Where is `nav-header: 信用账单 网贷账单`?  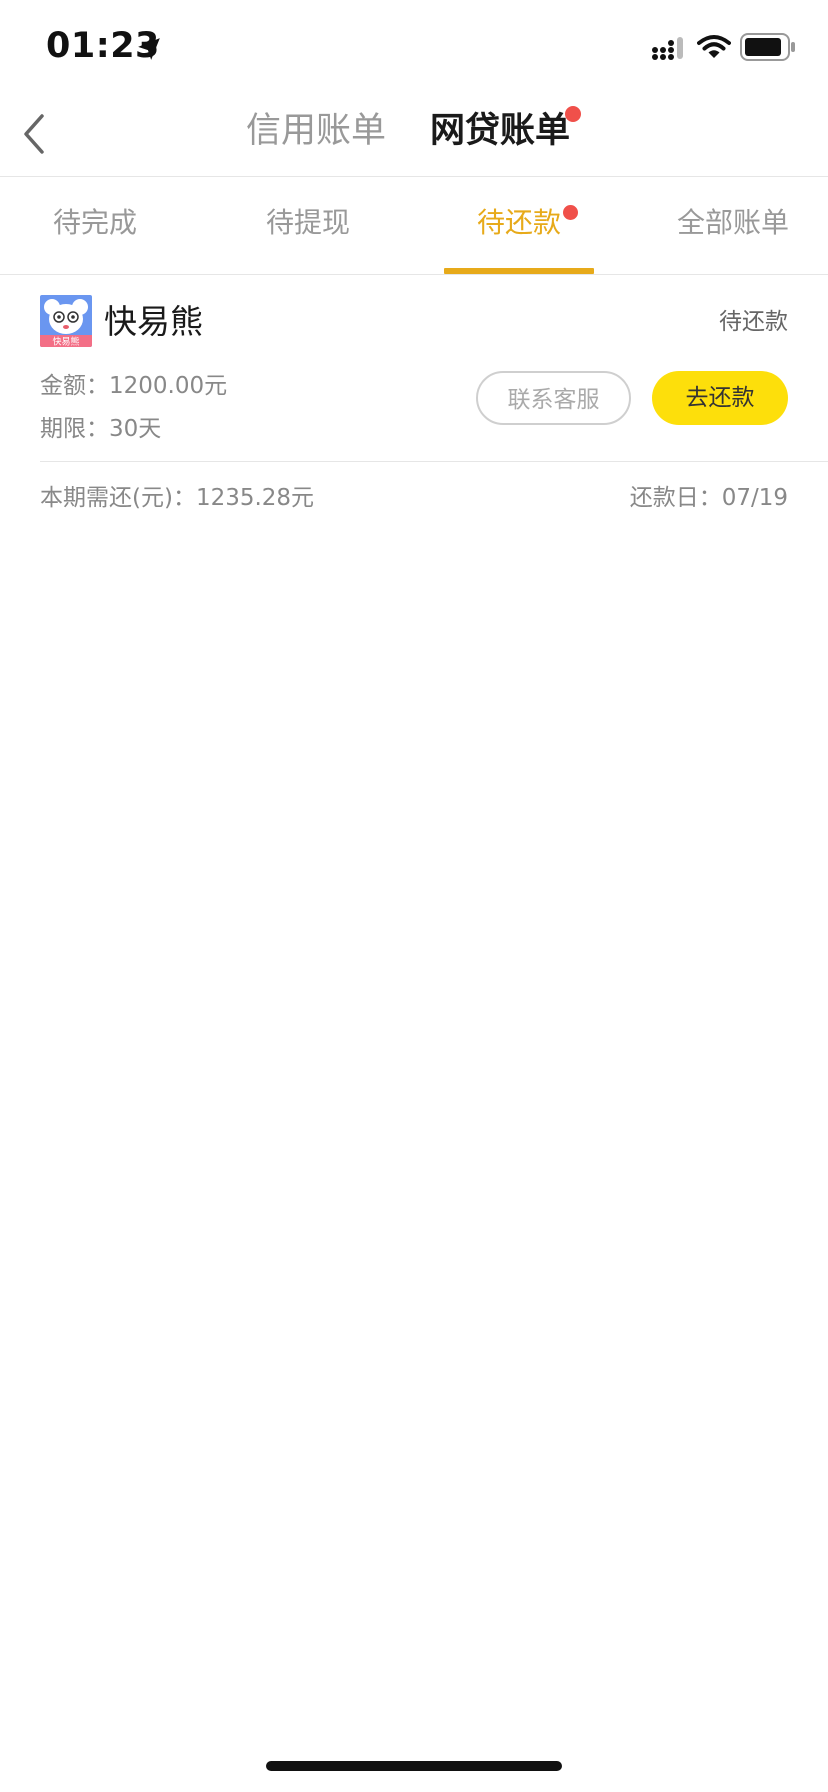
nav-header: 信用账单 网贷账单 is located at coordinates (414, 134).